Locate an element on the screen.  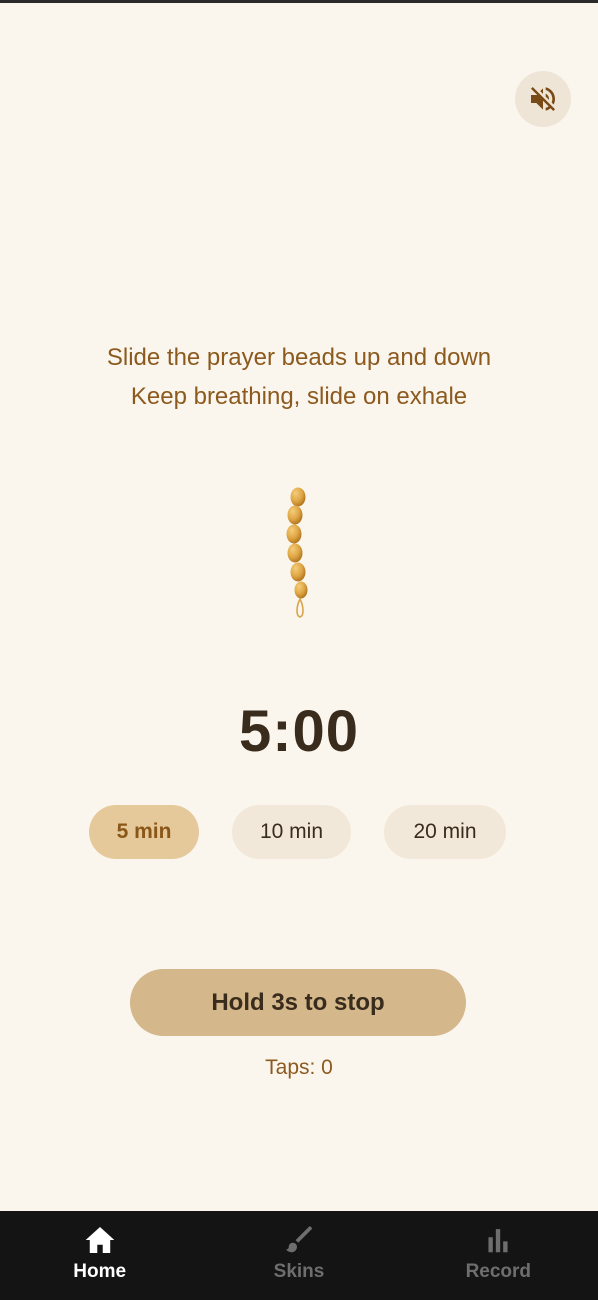
tab-record: Record is located at coordinates (498, 1255).